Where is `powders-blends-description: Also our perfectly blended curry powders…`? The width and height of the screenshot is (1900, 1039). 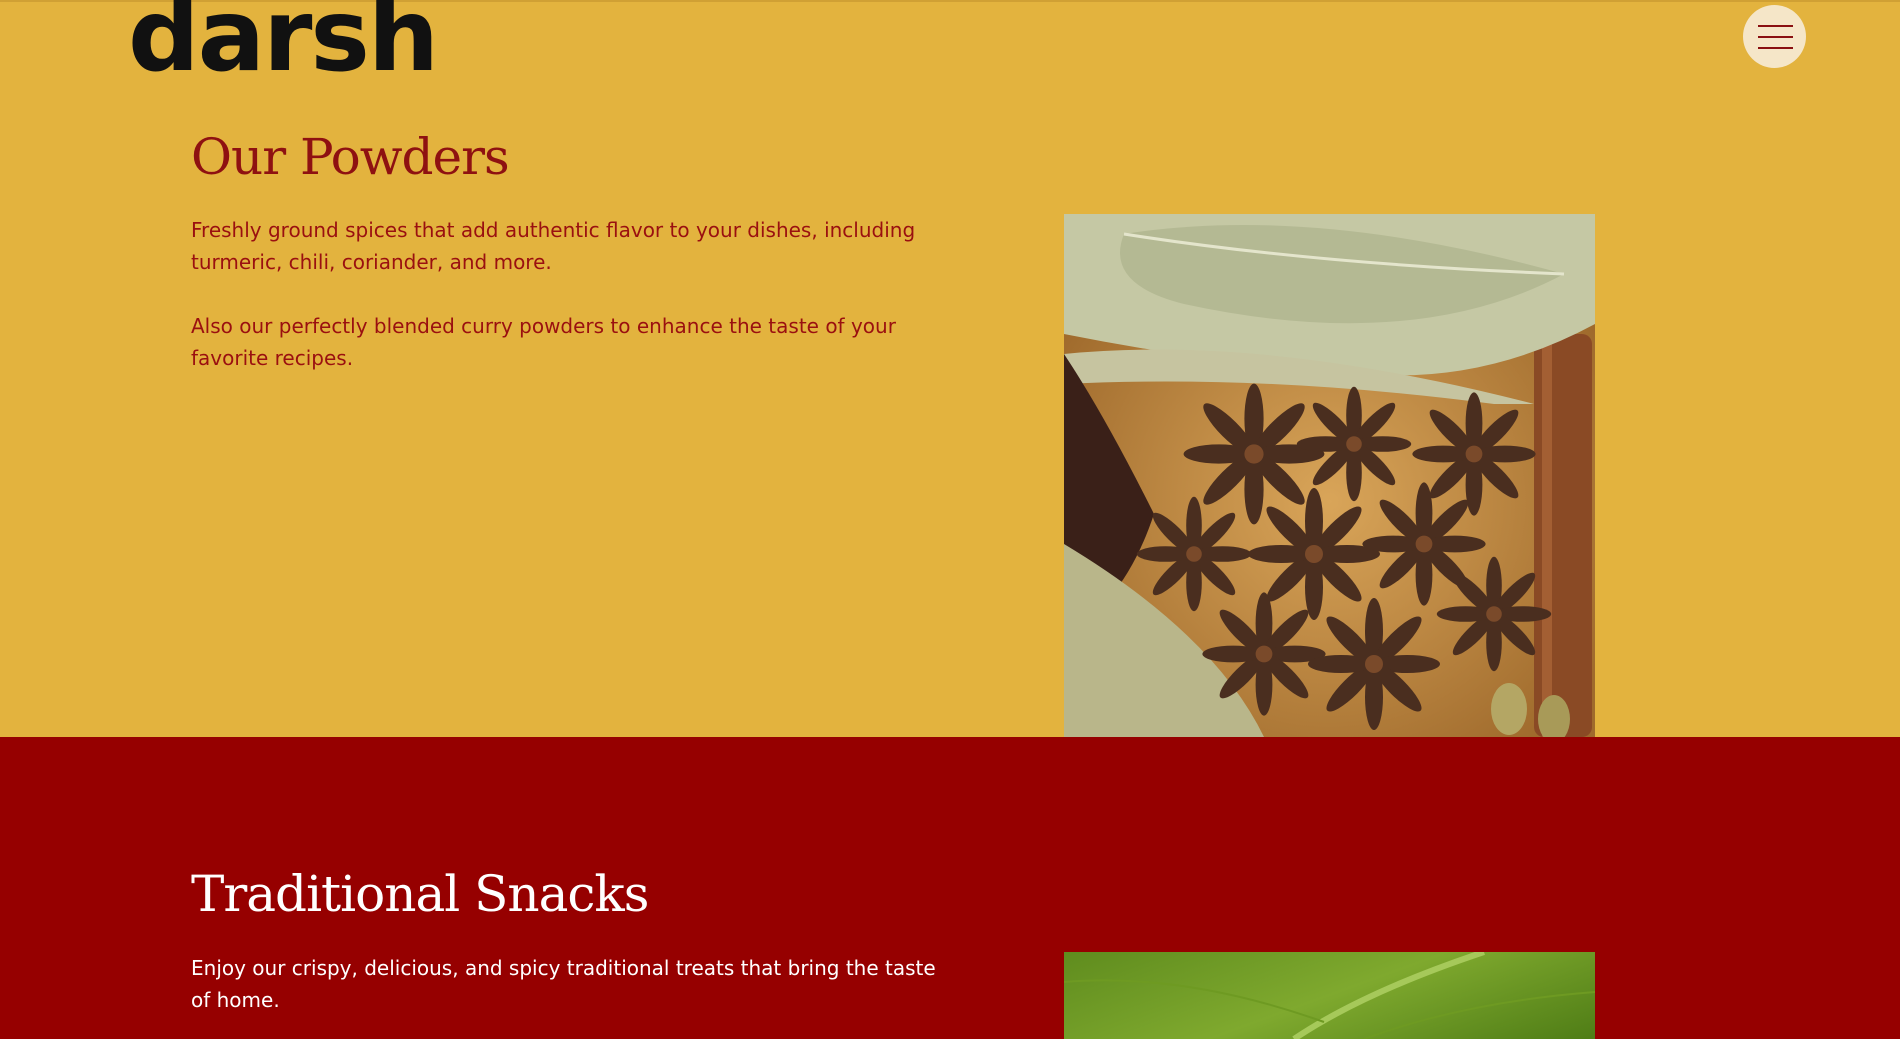 powders-blends-description: Also our perfectly blended curry powders… is located at coordinates (543, 342).